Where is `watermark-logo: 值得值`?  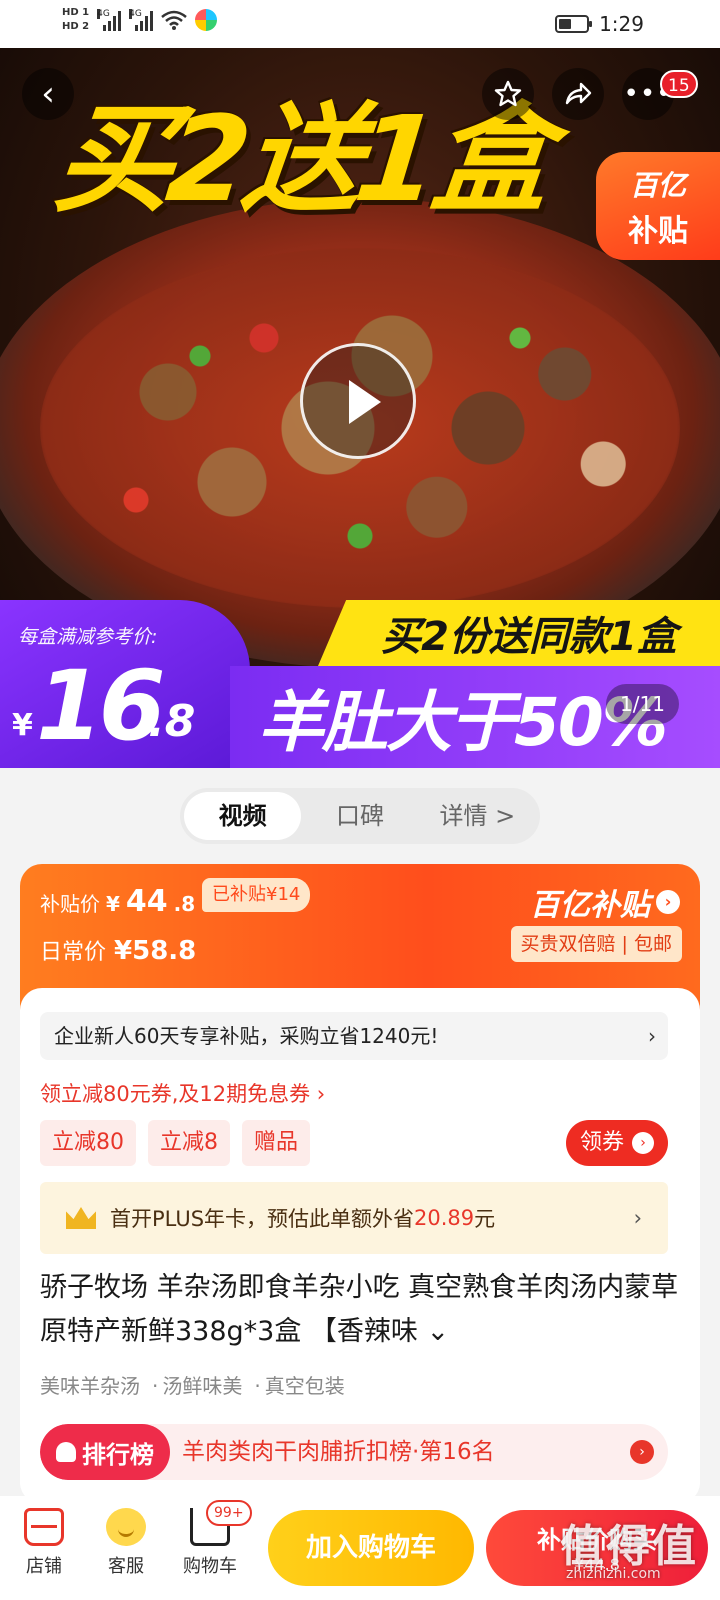 watermark-logo: 值得值 is located at coordinates (629, 1546).